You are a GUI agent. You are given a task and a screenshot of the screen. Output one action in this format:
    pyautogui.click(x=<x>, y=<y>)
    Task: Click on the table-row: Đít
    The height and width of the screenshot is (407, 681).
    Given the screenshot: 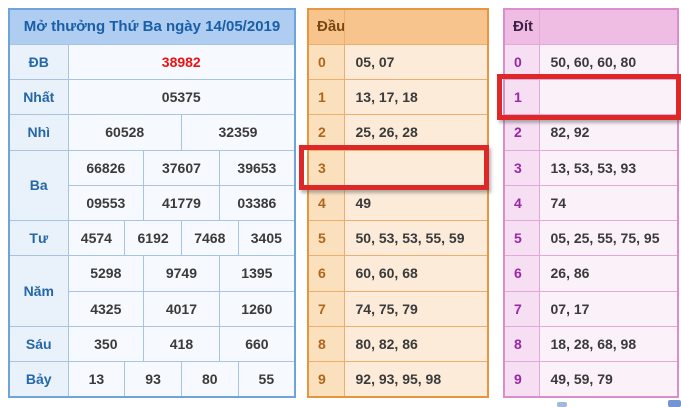 What is the action you would take?
    pyautogui.click(x=591, y=26)
    